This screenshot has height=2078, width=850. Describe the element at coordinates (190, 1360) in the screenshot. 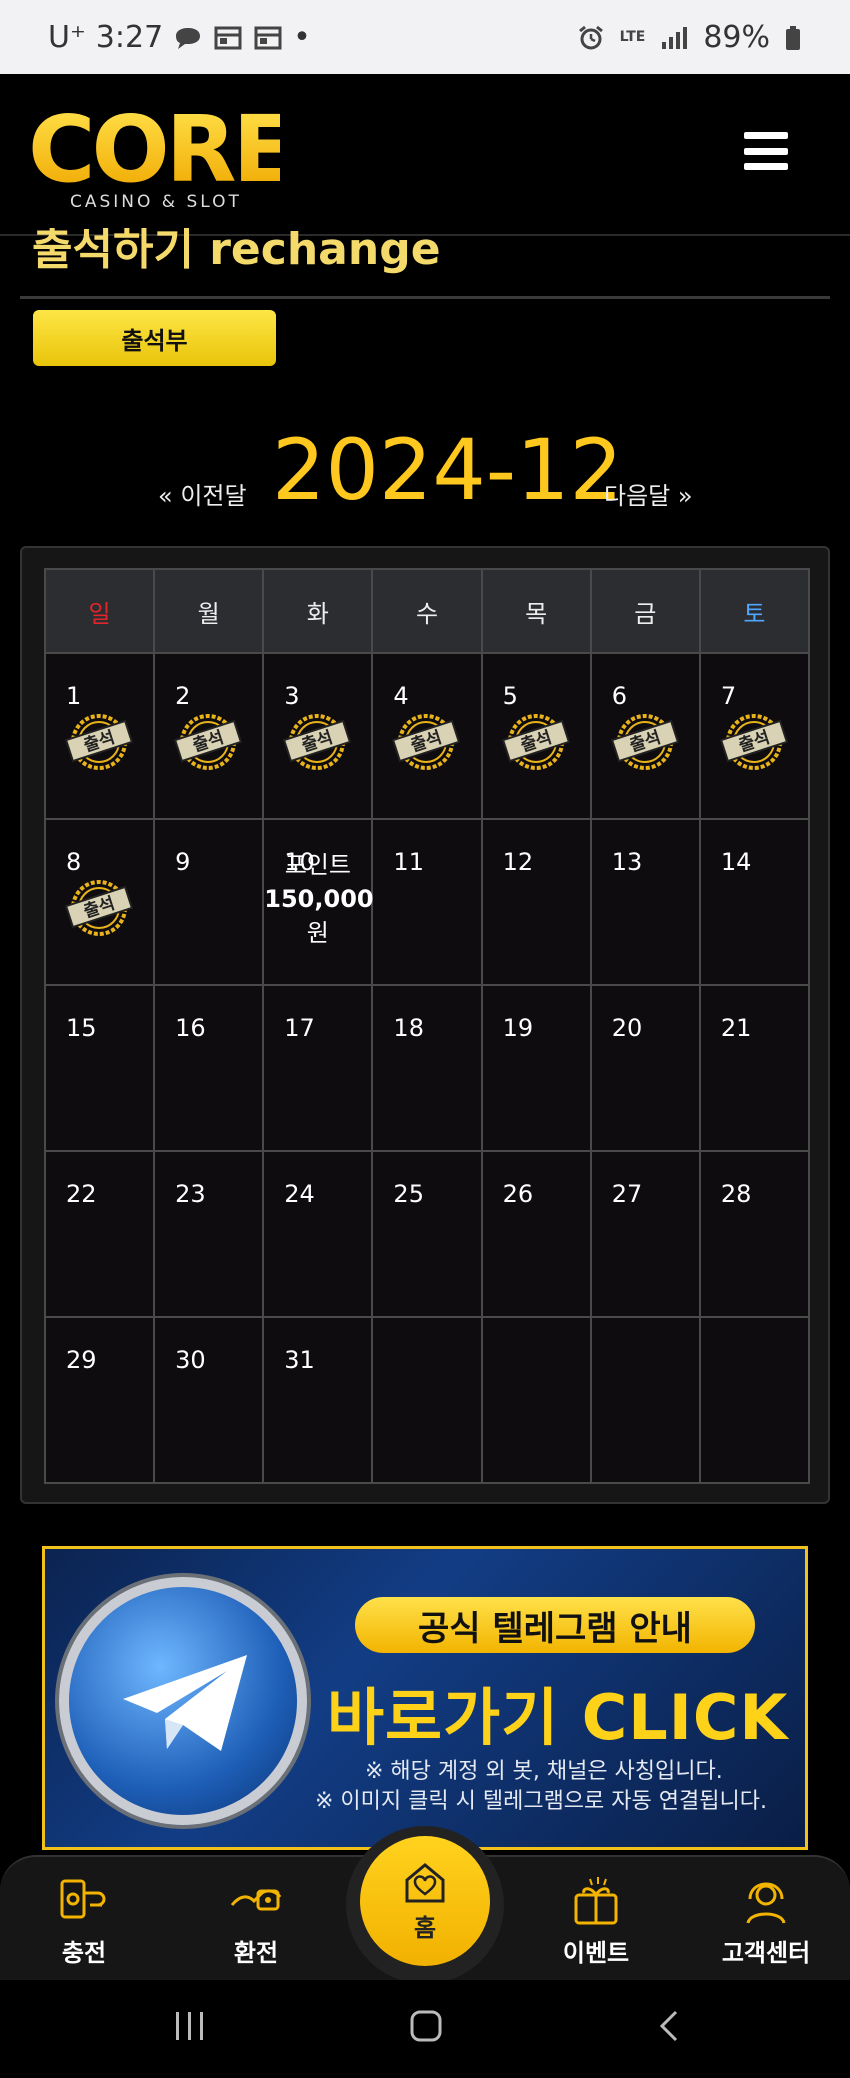

I see `day-number: 30` at that location.